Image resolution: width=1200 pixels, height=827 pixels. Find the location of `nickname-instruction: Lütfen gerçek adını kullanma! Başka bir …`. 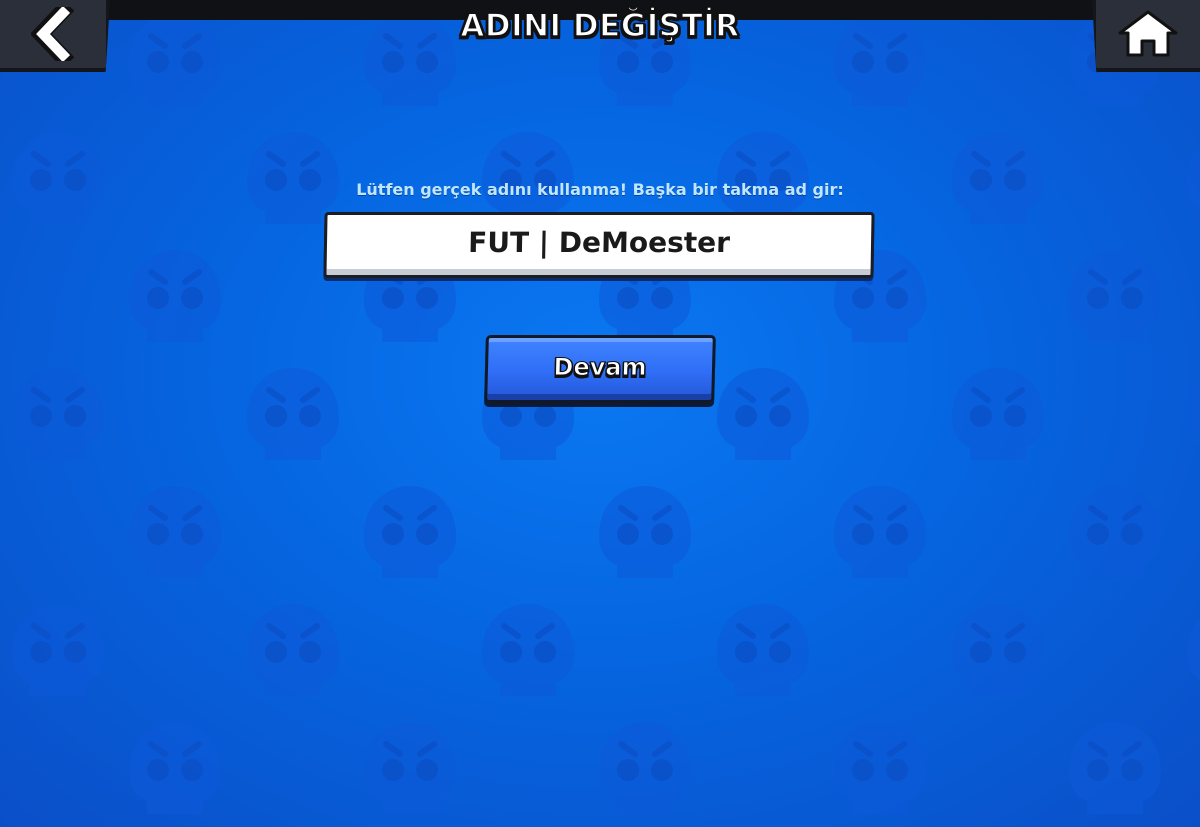

nickname-instruction: Lütfen gerçek adını kullanma! Başka bir … is located at coordinates (600, 189).